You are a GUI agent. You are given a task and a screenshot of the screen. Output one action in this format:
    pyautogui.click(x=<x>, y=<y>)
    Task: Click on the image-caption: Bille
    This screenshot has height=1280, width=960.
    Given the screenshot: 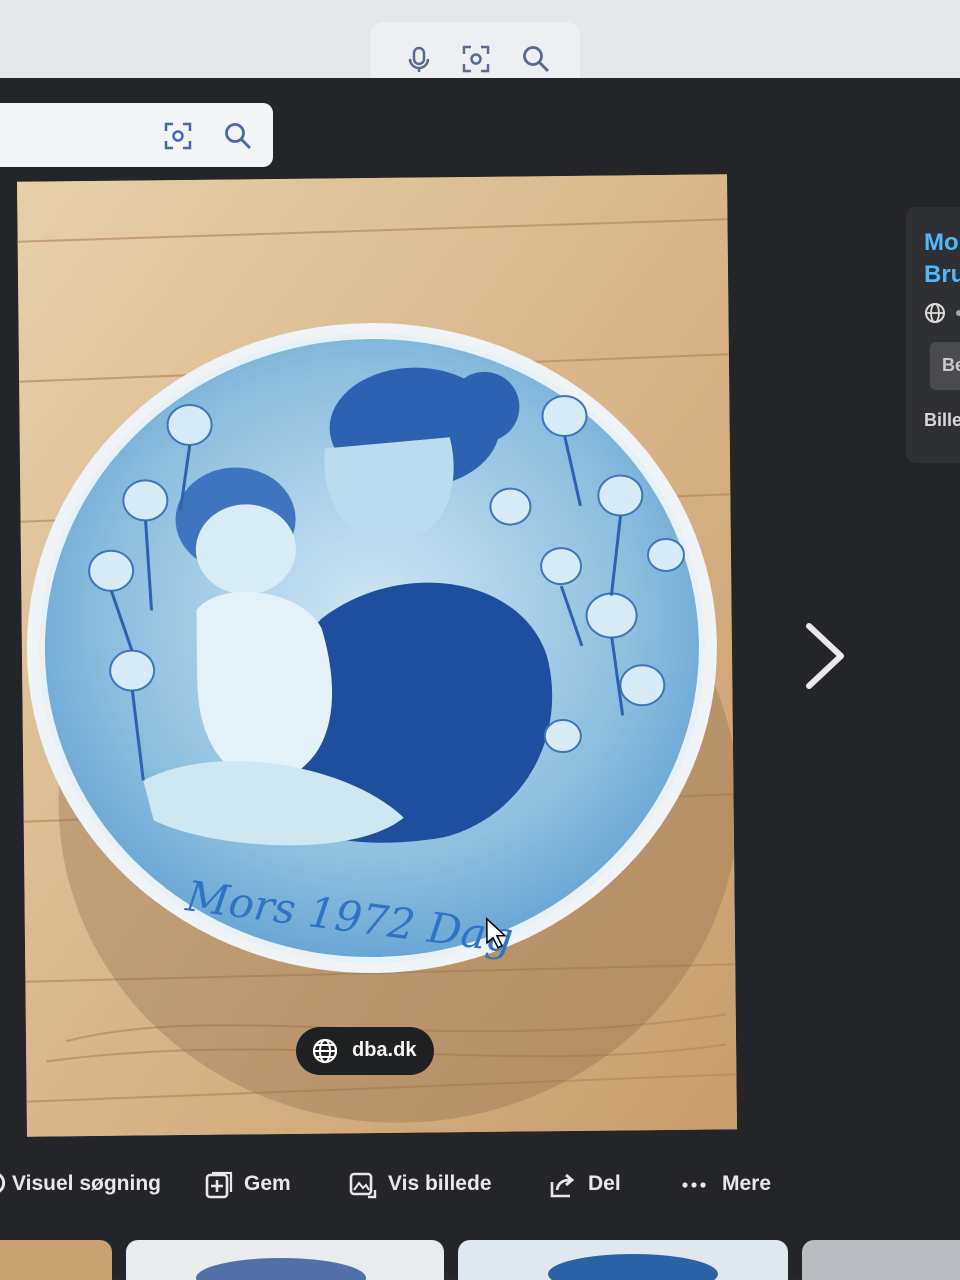 What is the action you would take?
    pyautogui.click(x=942, y=420)
    